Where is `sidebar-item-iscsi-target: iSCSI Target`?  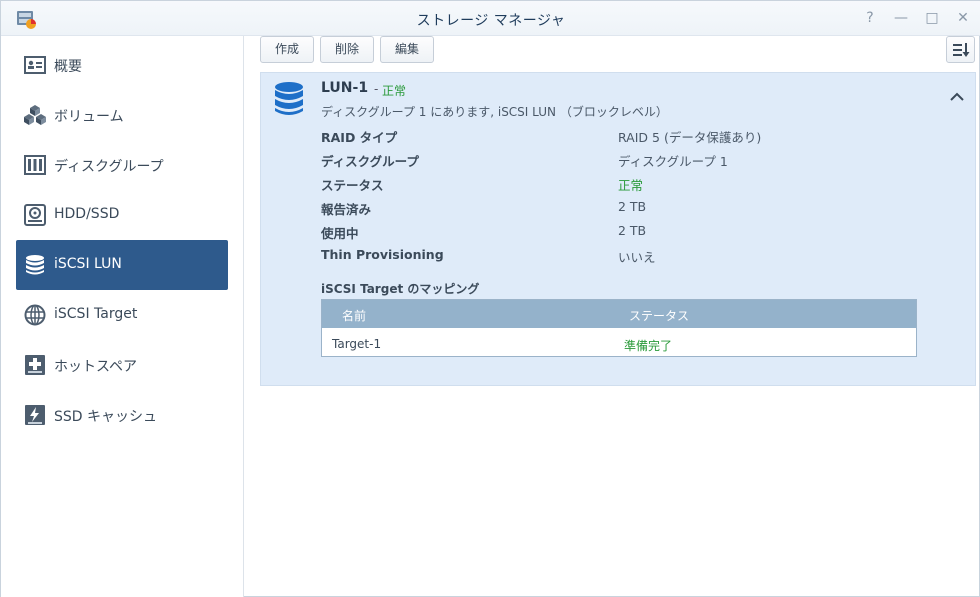 sidebar-item-iscsi-target: iSCSI Target is located at coordinates (122, 315).